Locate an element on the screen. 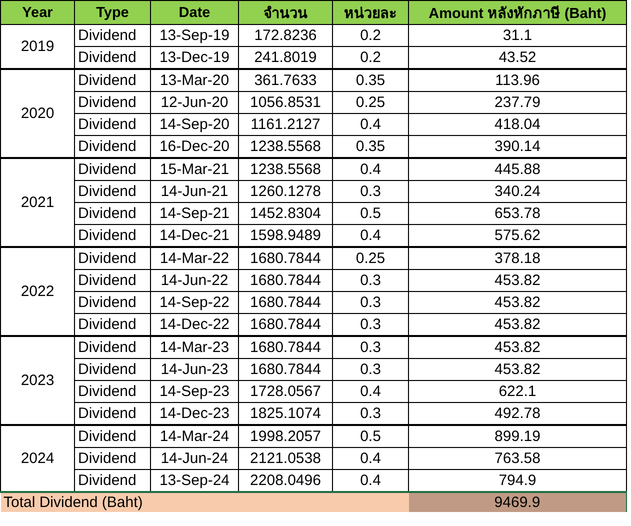 The width and height of the screenshot is (631, 526). table-cell: 12-Jun-20 is located at coordinates (194, 103).